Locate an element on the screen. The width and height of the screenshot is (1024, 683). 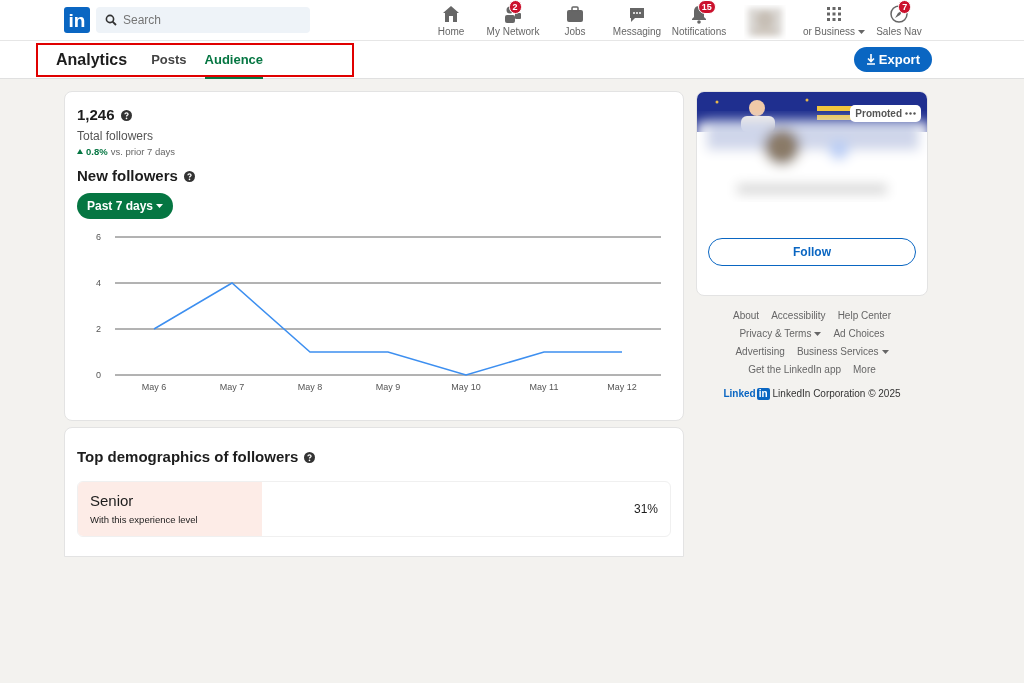
house-icon is located at coordinates (451, 14).